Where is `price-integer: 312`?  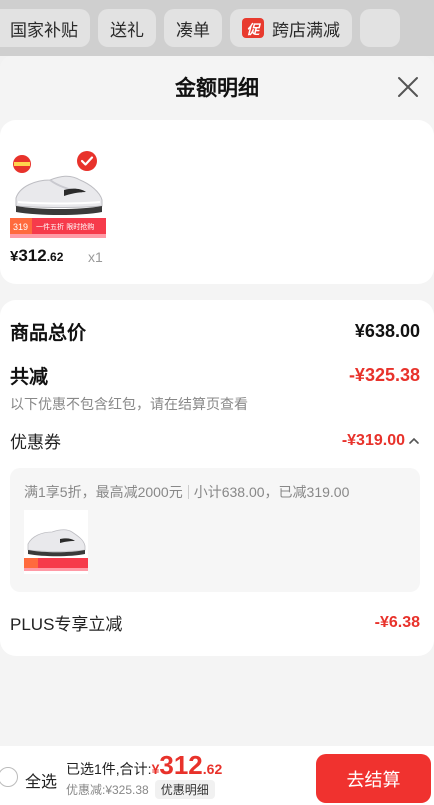 price-integer: 312 is located at coordinates (32, 255).